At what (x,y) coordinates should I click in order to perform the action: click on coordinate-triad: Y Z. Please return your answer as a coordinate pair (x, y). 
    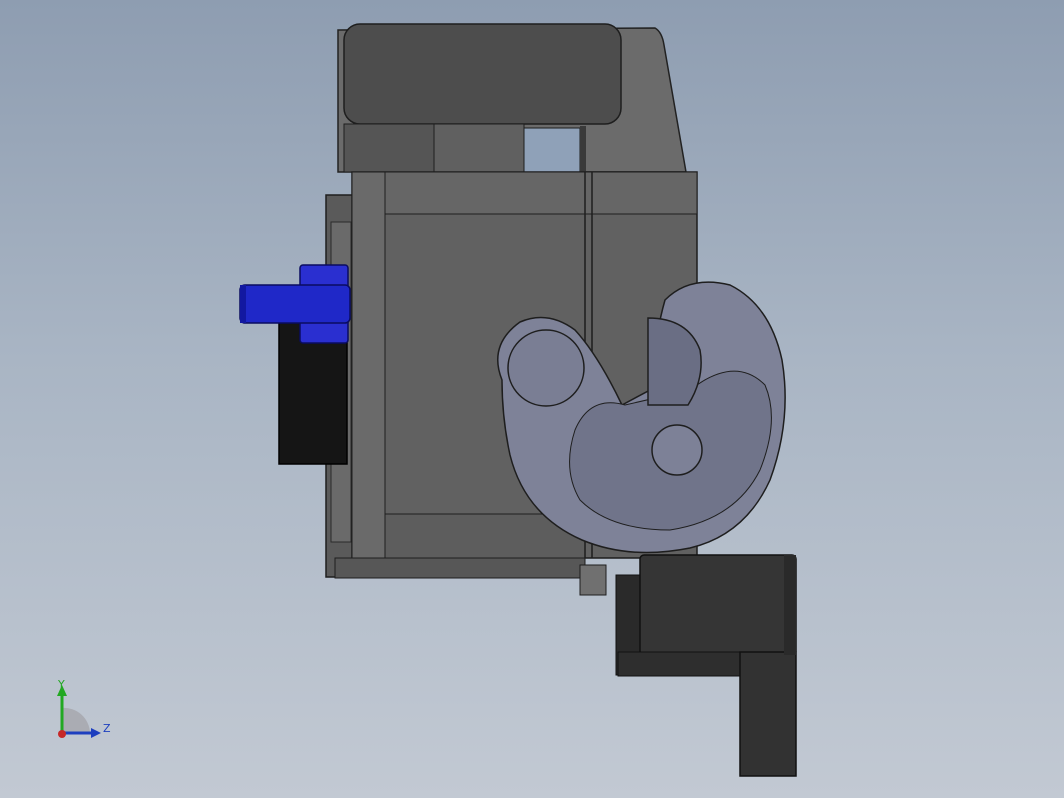
    Looking at the image, I should click on (85, 712).